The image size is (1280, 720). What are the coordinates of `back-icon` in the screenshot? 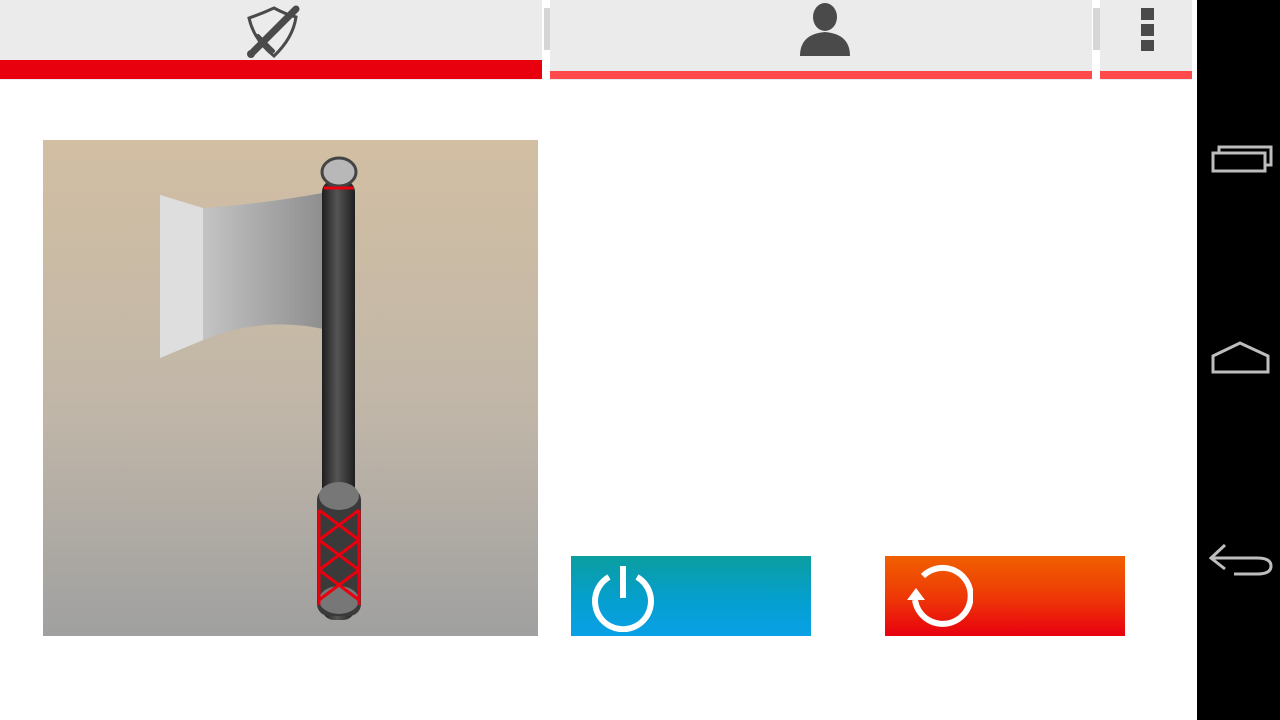 It's located at (1240, 559).